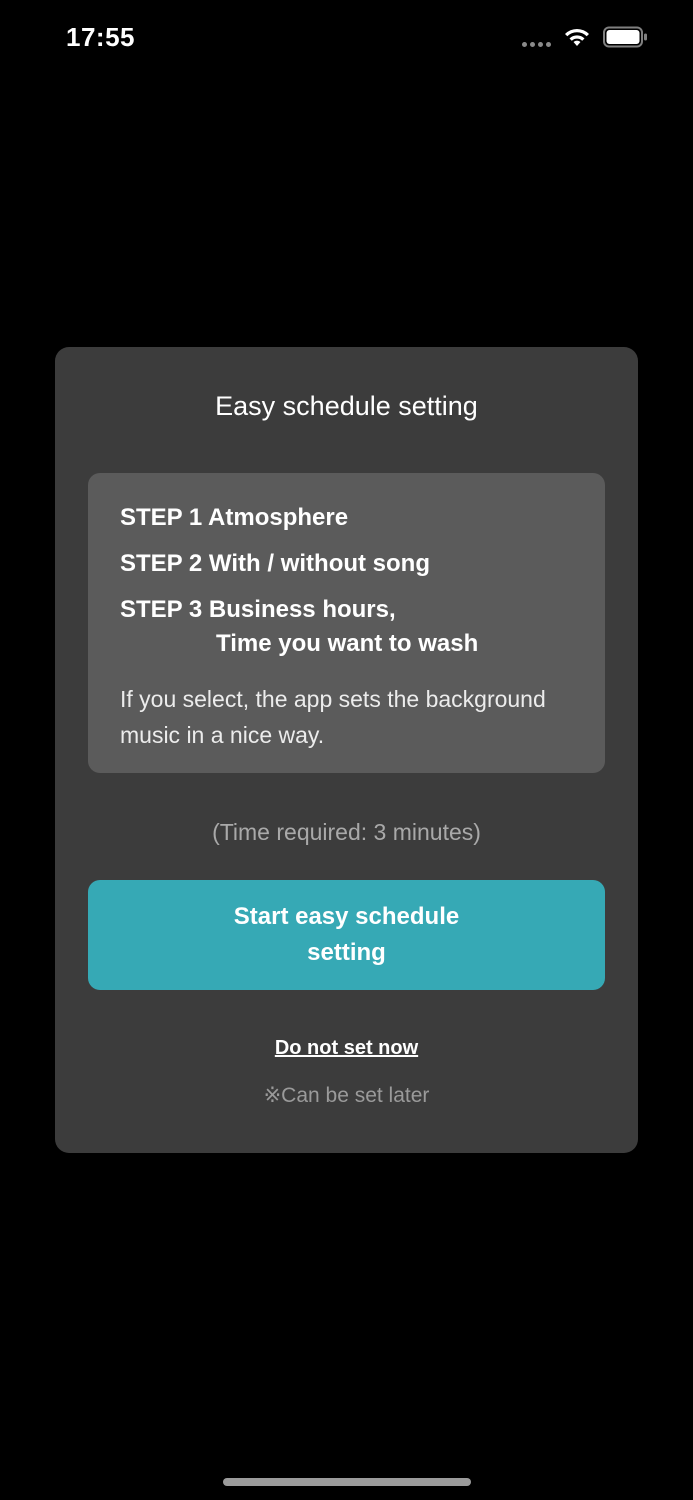  I want to click on dialog-title: Easy schedule setting, so click(346, 406).